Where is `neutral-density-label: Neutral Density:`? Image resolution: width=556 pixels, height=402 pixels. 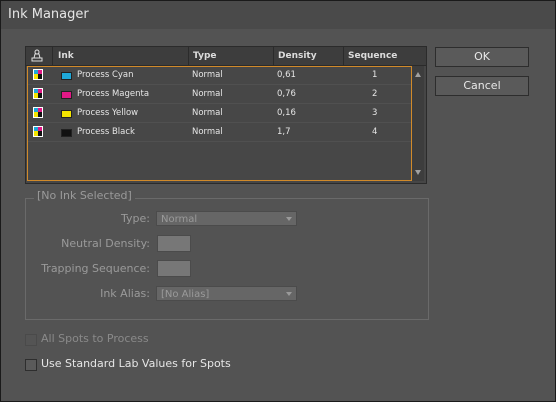 neutral-density-label: Neutral Density: is located at coordinates (105, 243).